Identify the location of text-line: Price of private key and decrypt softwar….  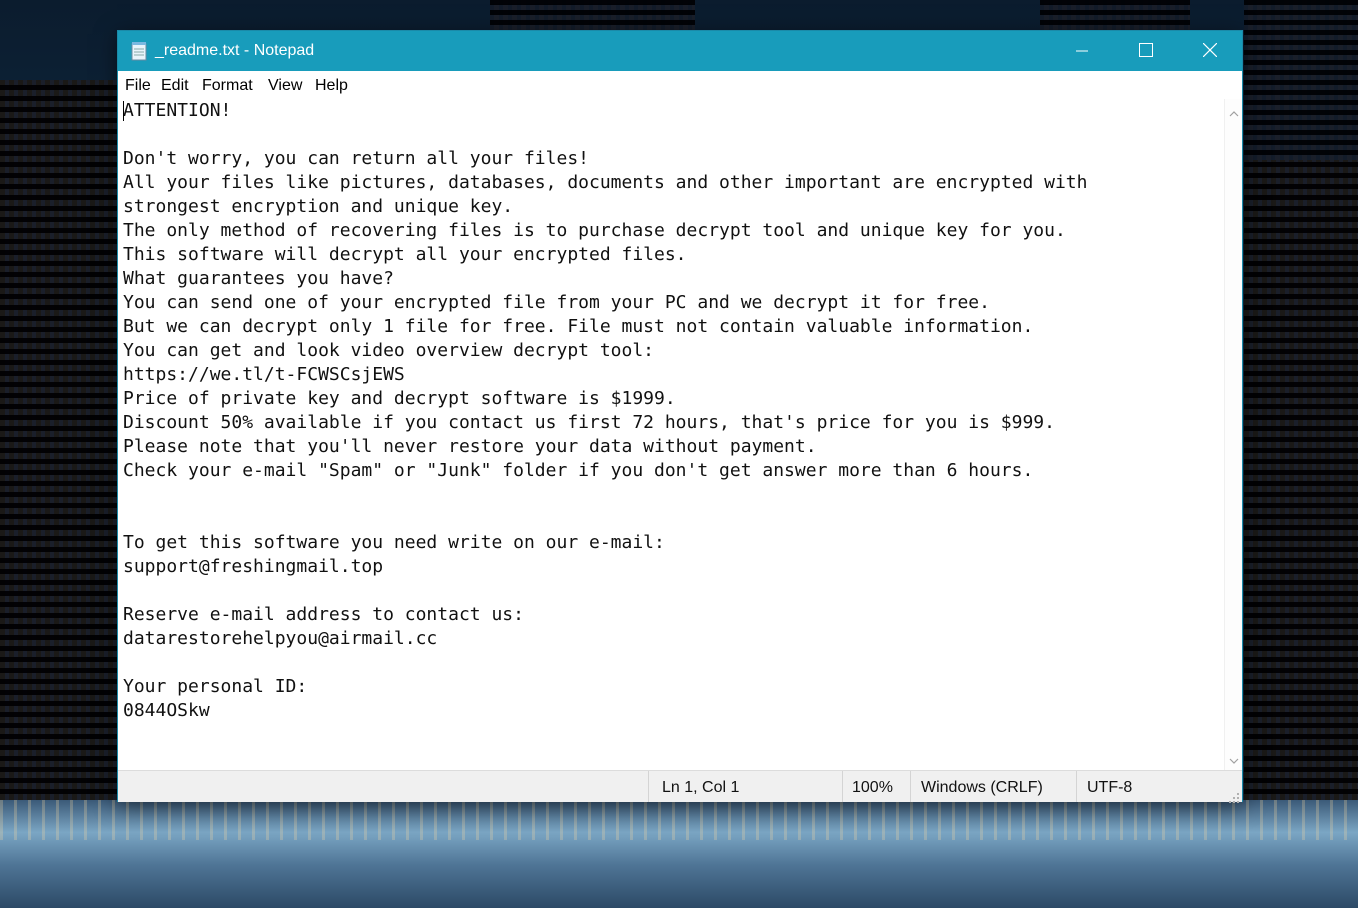
(399, 398).